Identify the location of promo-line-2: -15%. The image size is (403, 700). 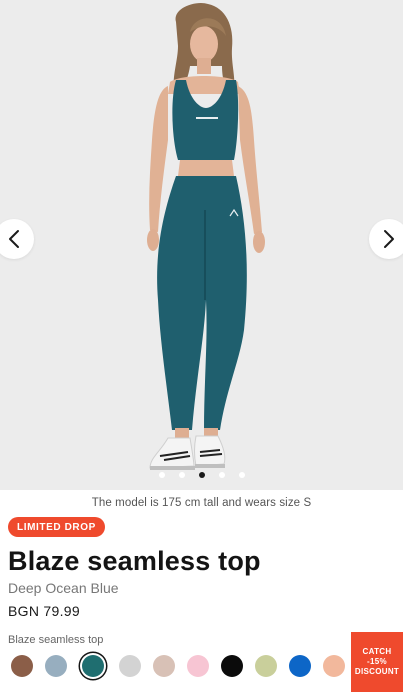
(377, 661).